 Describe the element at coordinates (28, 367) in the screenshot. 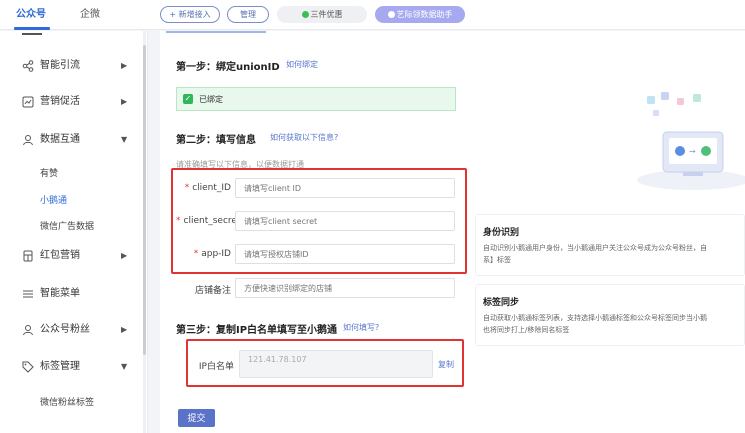

I see `tag-icon` at that location.